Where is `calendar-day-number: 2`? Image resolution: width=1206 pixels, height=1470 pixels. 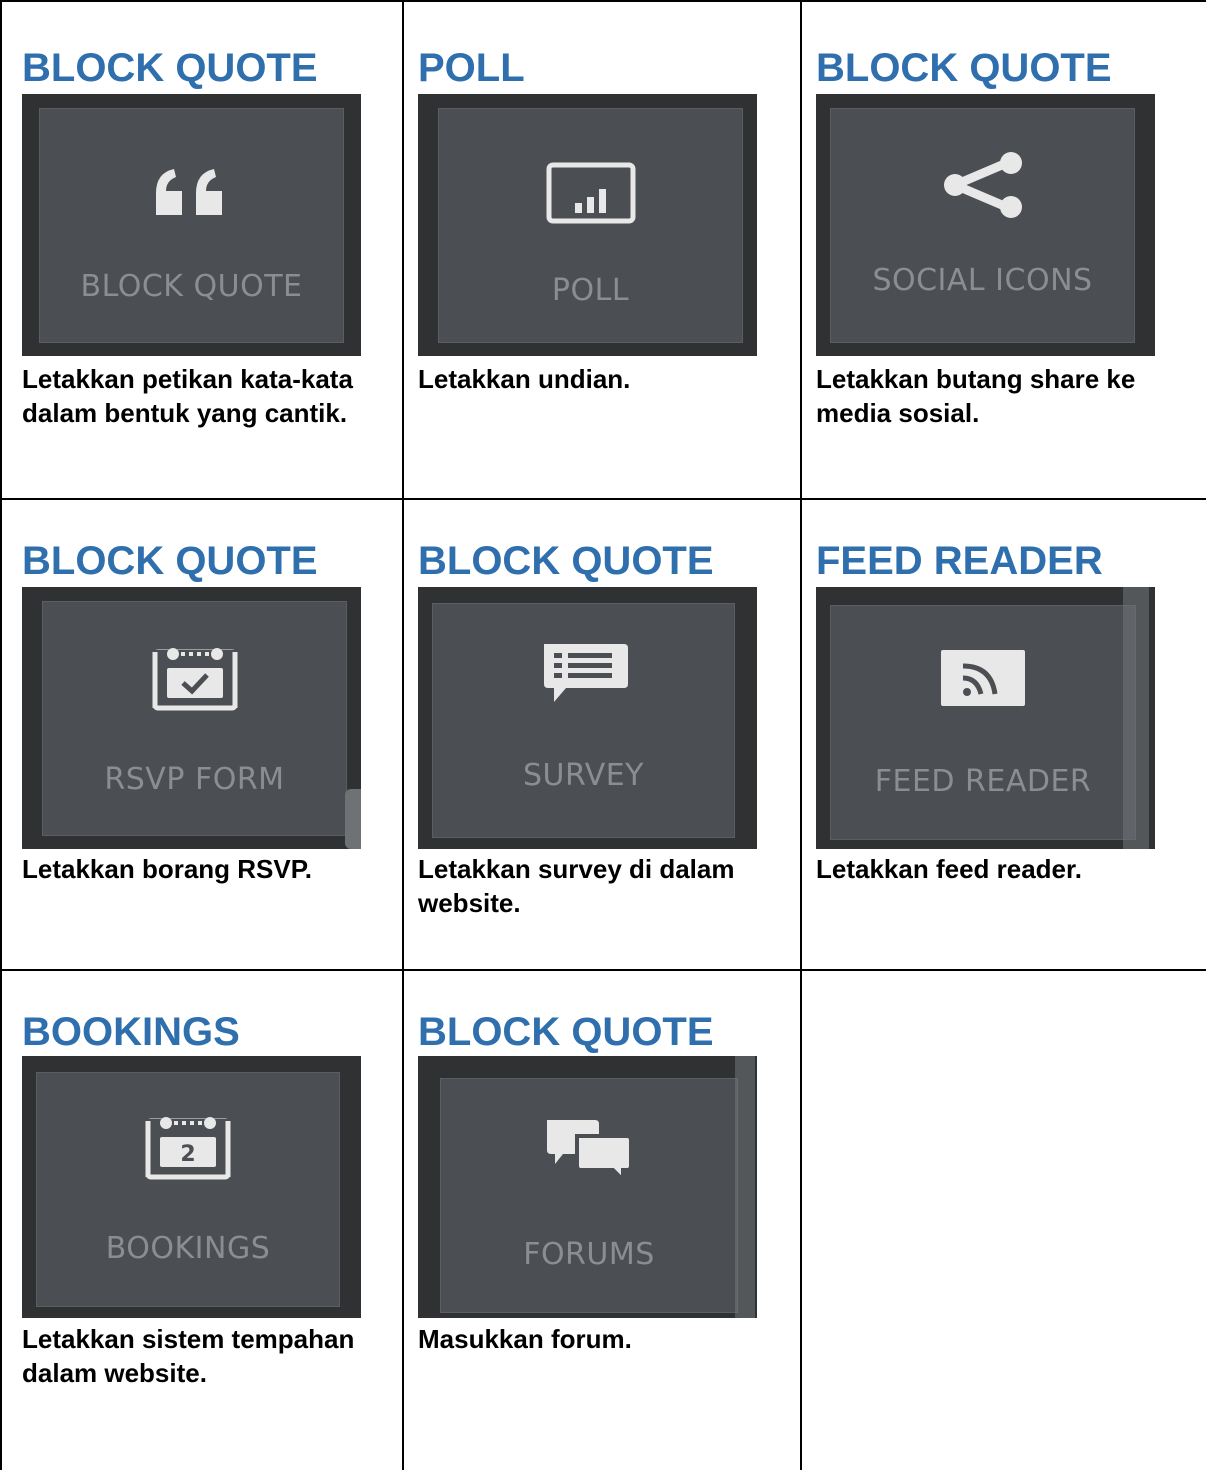 calendar-day-number: 2 is located at coordinates (187, 1154).